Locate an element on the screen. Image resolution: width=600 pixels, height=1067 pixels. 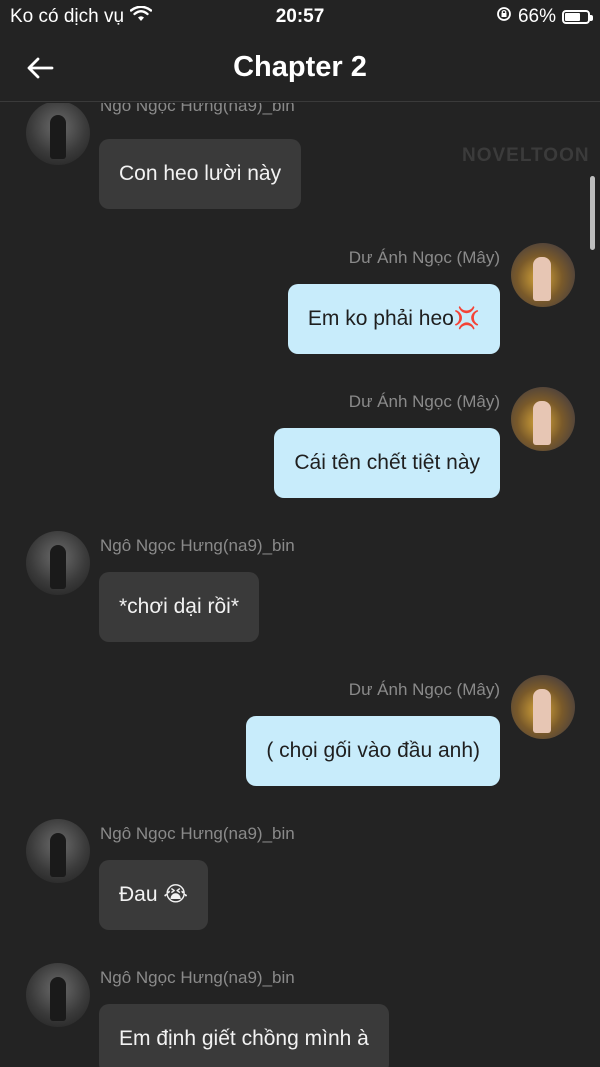
message-bubble: Em định giết chồng mình à is located at coordinates (244, 1035).